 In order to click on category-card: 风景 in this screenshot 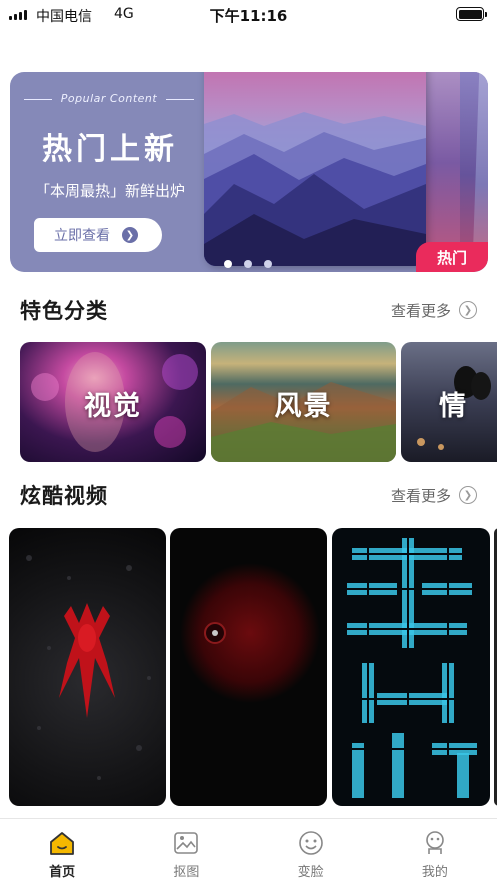, I will do `click(303, 402)`.